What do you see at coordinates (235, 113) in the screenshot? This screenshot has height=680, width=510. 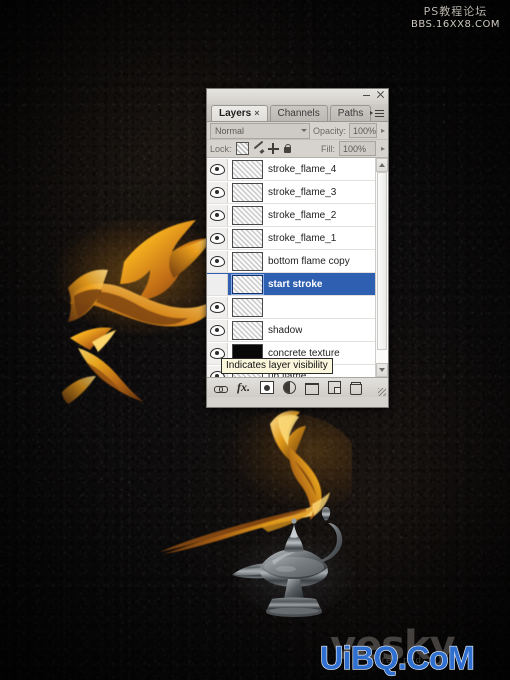 I see `tab-layers-label: Layers` at bounding box center [235, 113].